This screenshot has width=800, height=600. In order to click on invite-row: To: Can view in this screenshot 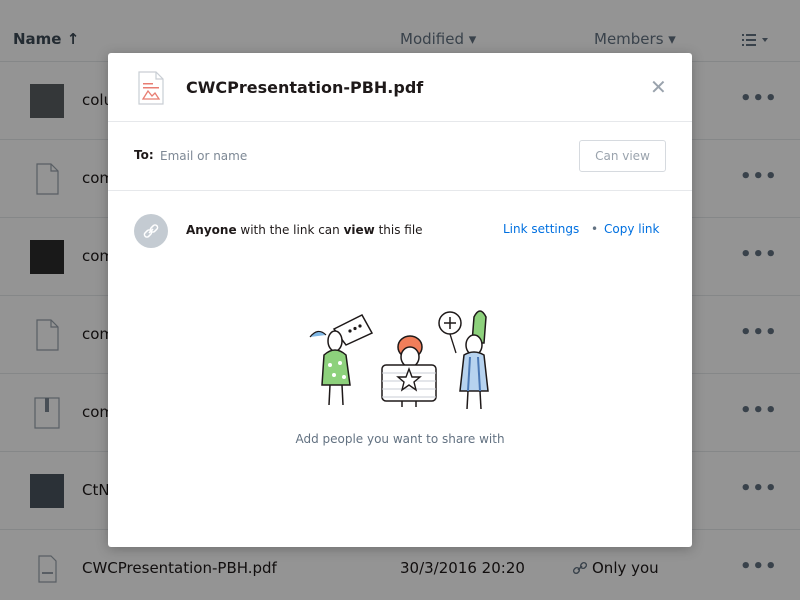, I will do `click(400, 156)`.